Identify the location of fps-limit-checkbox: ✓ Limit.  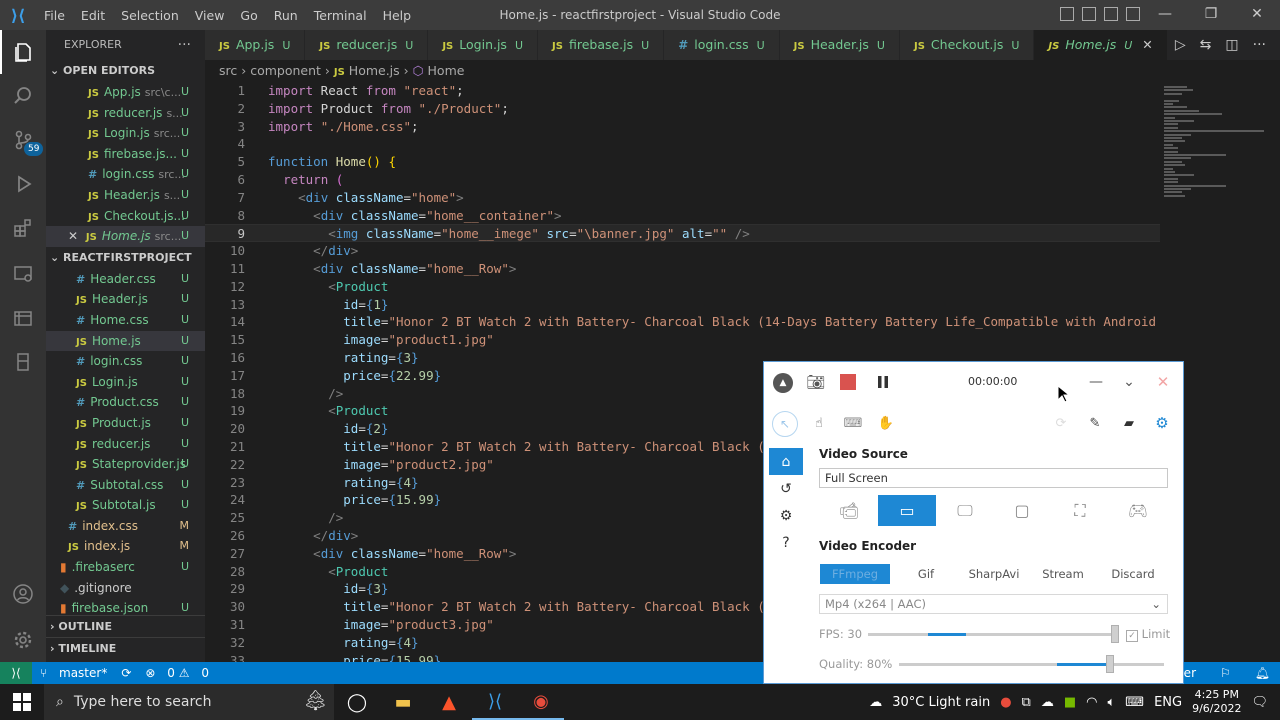
(1148, 634).